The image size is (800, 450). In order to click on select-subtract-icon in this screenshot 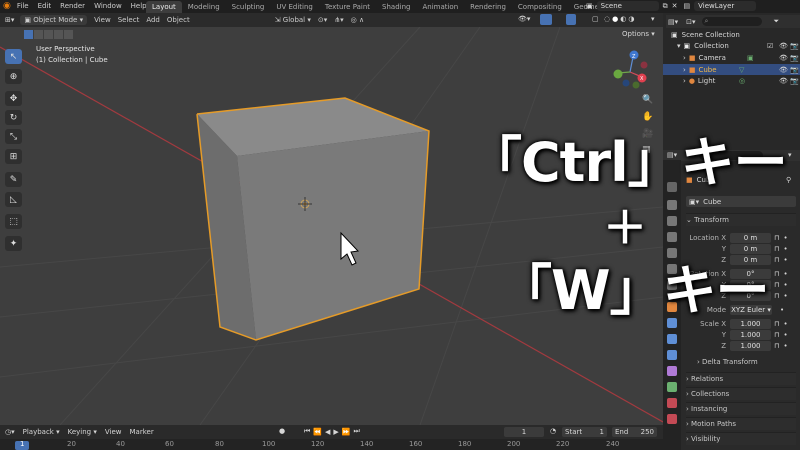, I will do `click(48, 34)`.